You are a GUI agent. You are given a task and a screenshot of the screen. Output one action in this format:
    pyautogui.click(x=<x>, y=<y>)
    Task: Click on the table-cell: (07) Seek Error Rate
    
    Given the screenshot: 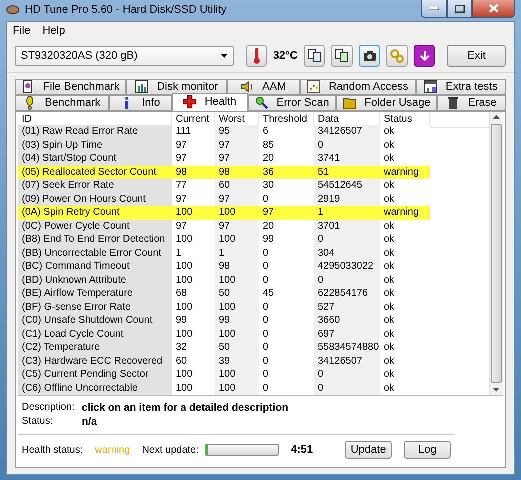 What is the action you would take?
    pyautogui.click(x=95, y=185)
    